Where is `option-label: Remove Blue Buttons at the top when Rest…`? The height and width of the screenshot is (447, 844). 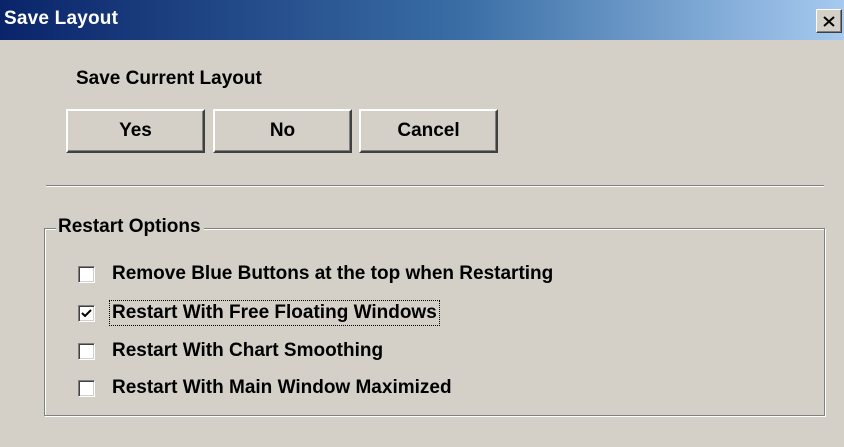 option-label: Remove Blue Buttons at the top when Rest… is located at coordinates (333, 273).